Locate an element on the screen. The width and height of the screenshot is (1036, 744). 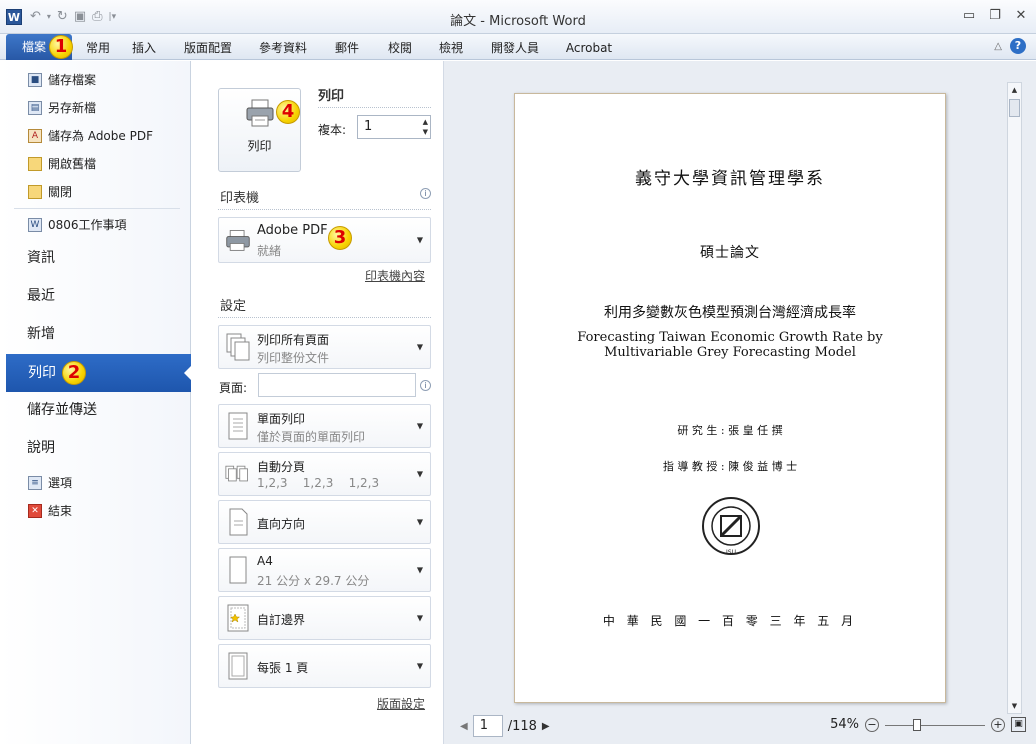
nav-save-adobe-pdf: A 儲存為 Adobe PDF is located at coordinates (90, 136).